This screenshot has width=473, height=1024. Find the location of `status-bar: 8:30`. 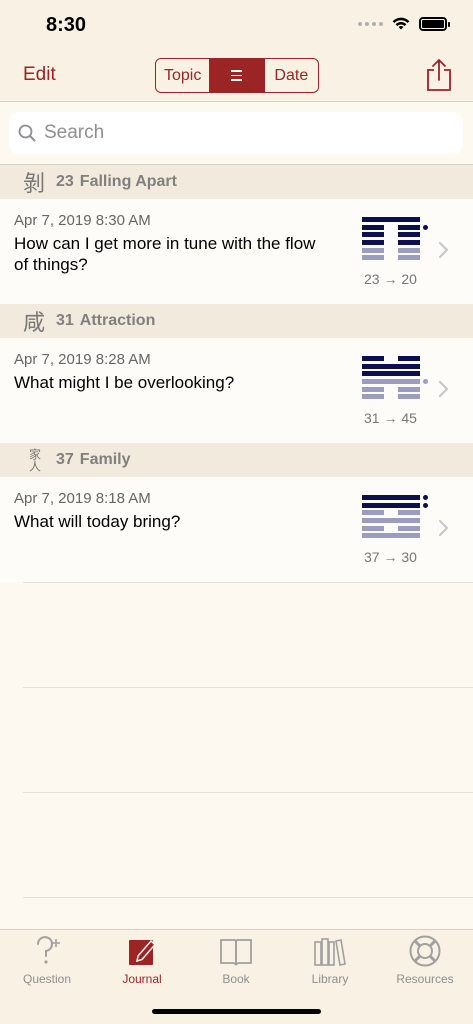

status-bar: 8:30 is located at coordinates (236, 25).